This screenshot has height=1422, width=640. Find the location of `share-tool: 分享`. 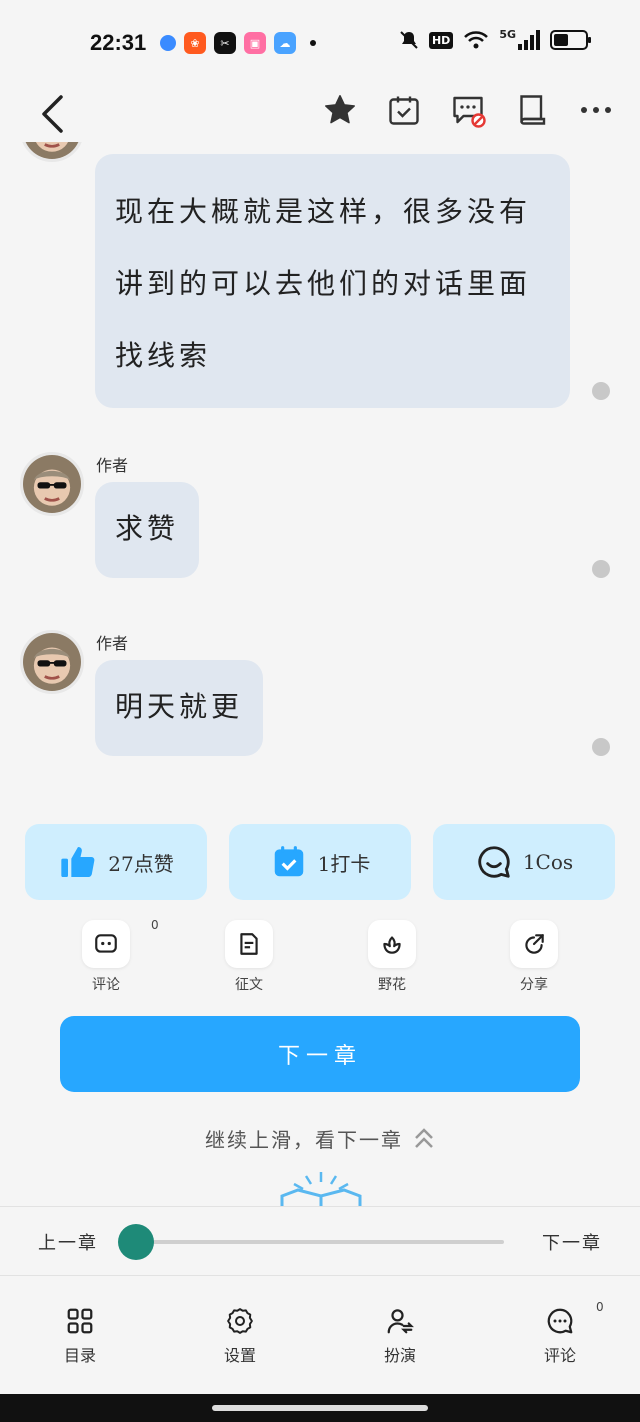

share-tool: 分享 is located at coordinates (534, 957).